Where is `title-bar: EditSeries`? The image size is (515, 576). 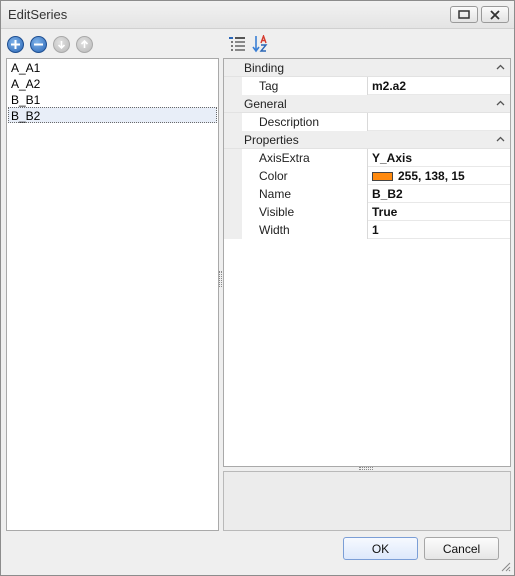
title-bar: EditSeries is located at coordinates (257, 15).